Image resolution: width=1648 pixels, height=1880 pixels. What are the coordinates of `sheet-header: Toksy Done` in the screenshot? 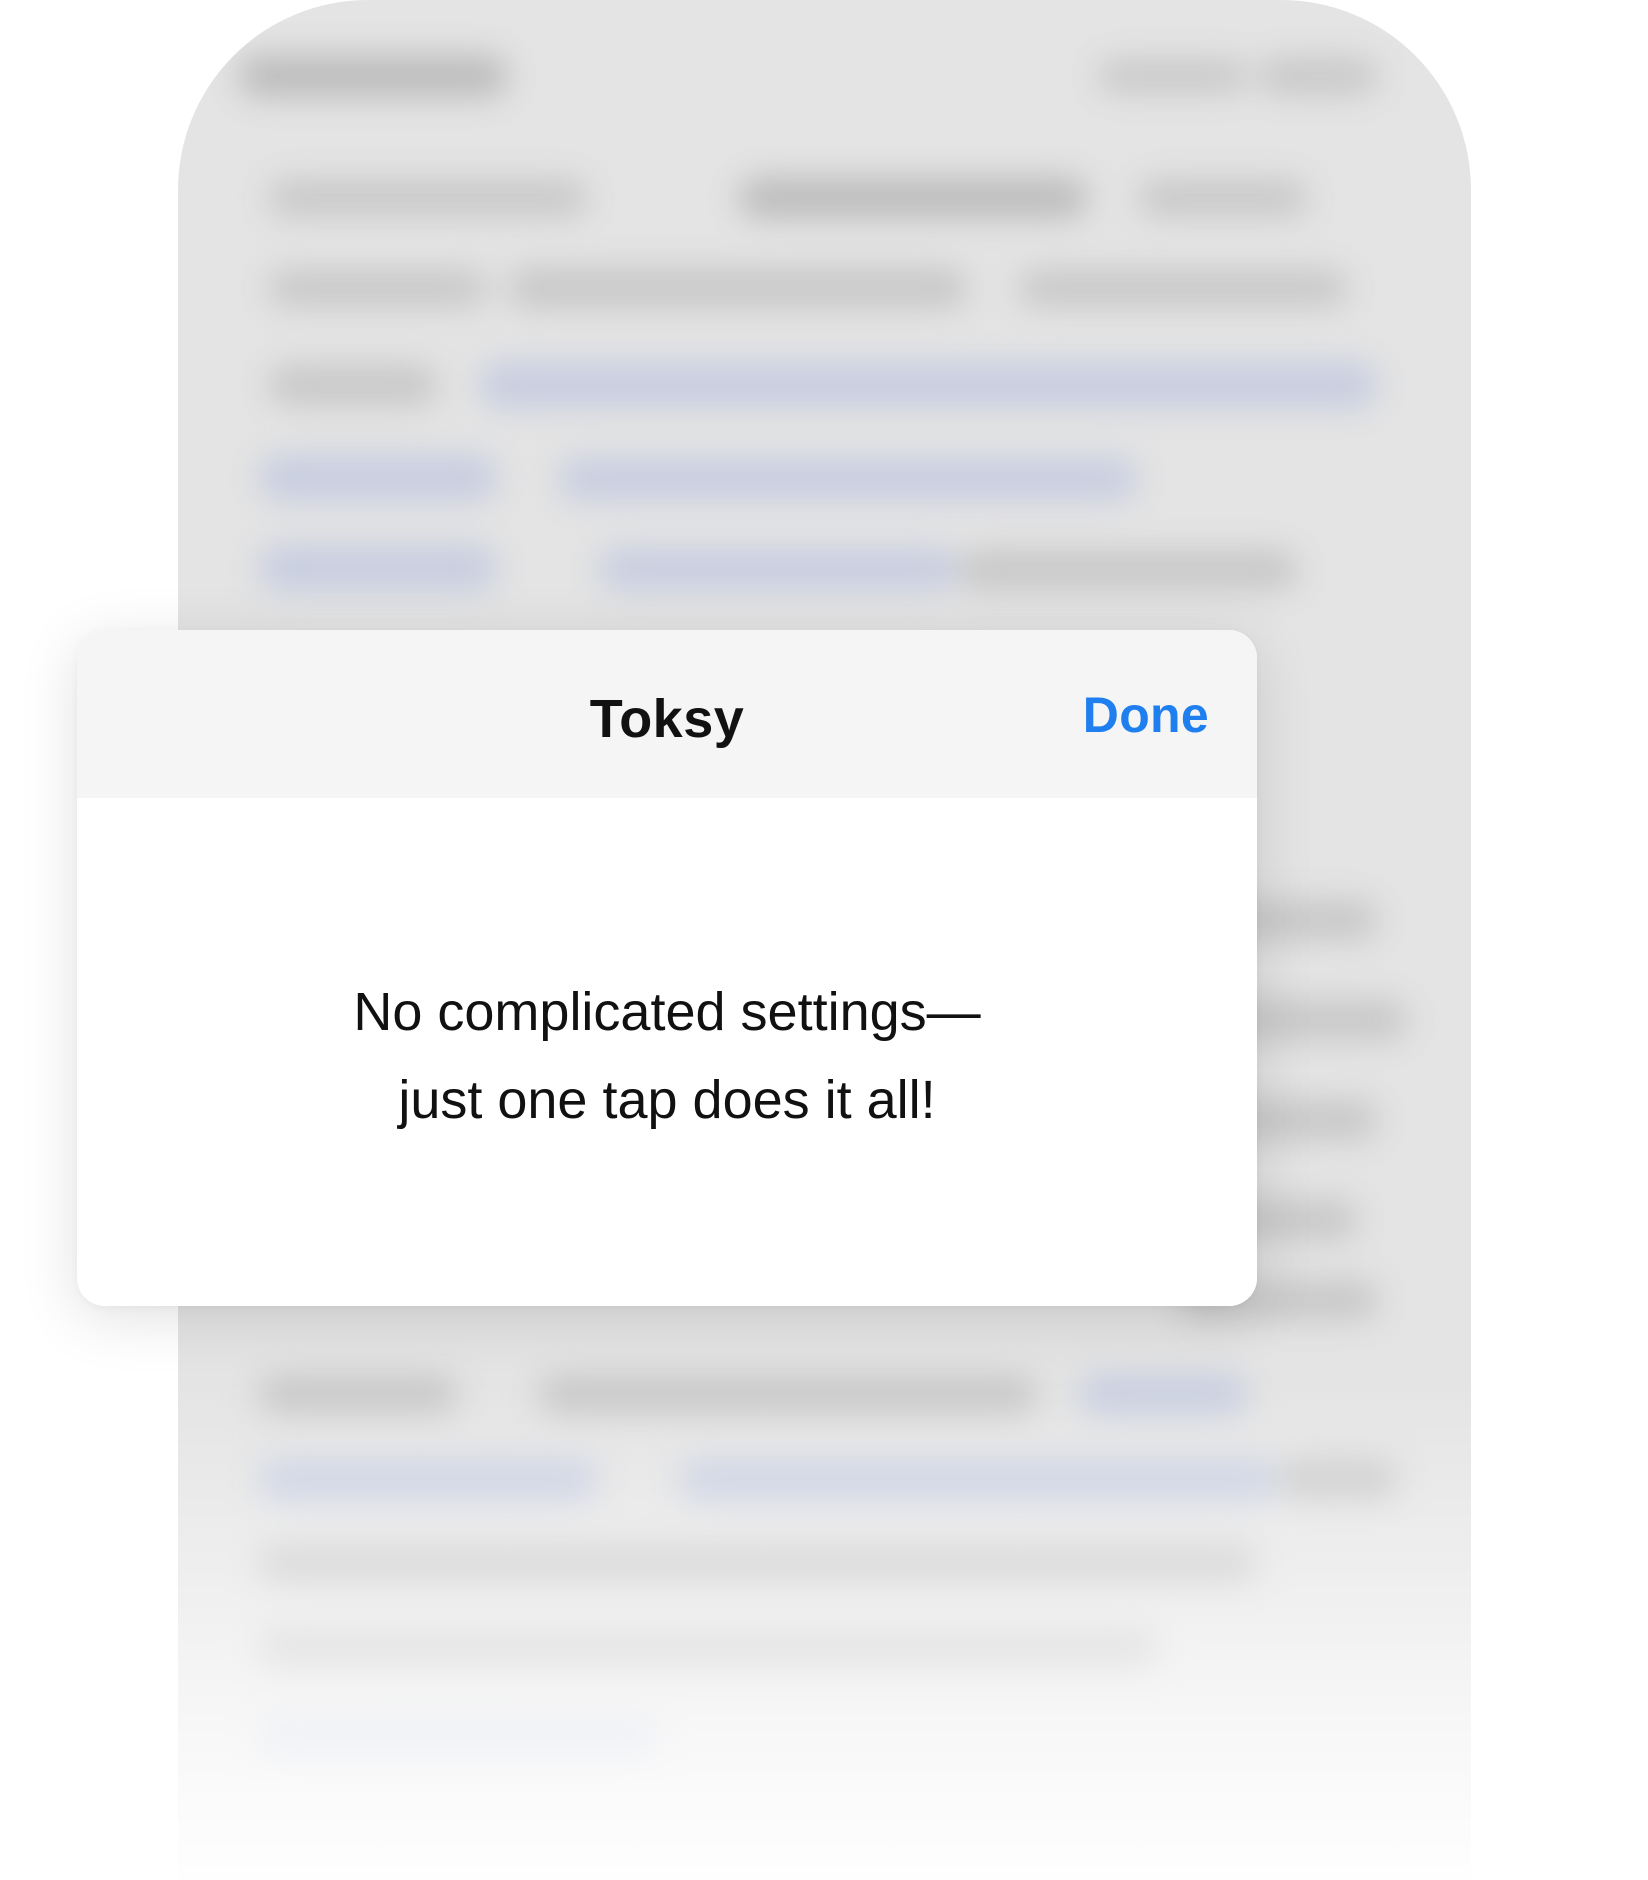 It's located at (667, 714).